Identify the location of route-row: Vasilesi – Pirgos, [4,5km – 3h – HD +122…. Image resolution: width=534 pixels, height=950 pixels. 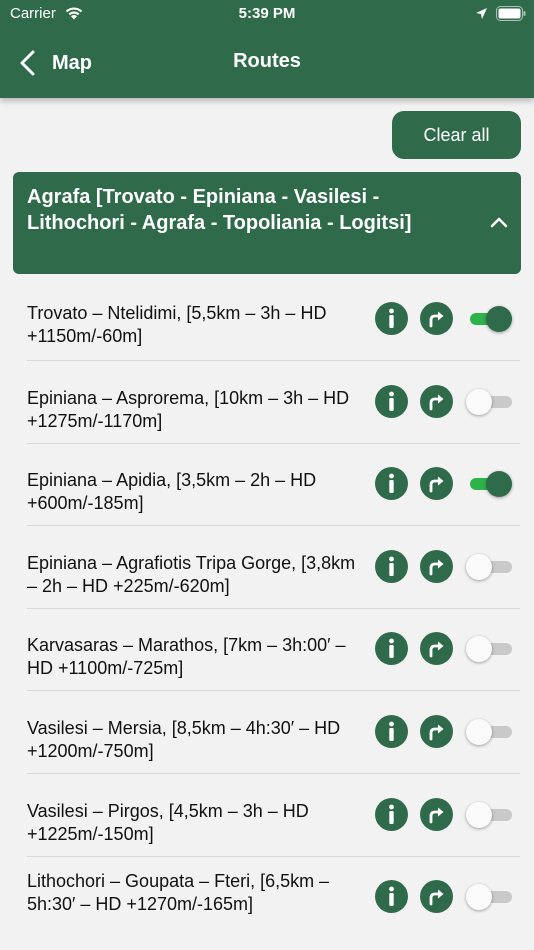
(267, 815).